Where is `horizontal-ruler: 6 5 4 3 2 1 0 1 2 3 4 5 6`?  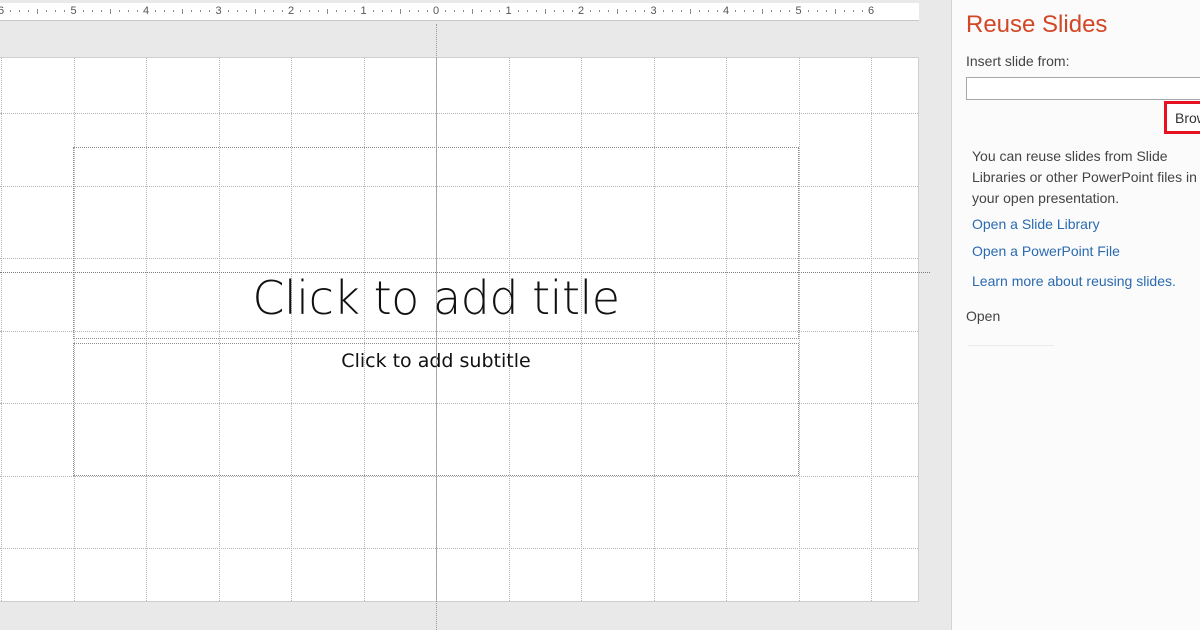
horizontal-ruler: 6 5 4 3 2 1 0 1 2 3 4 5 6 is located at coordinates (459, 12).